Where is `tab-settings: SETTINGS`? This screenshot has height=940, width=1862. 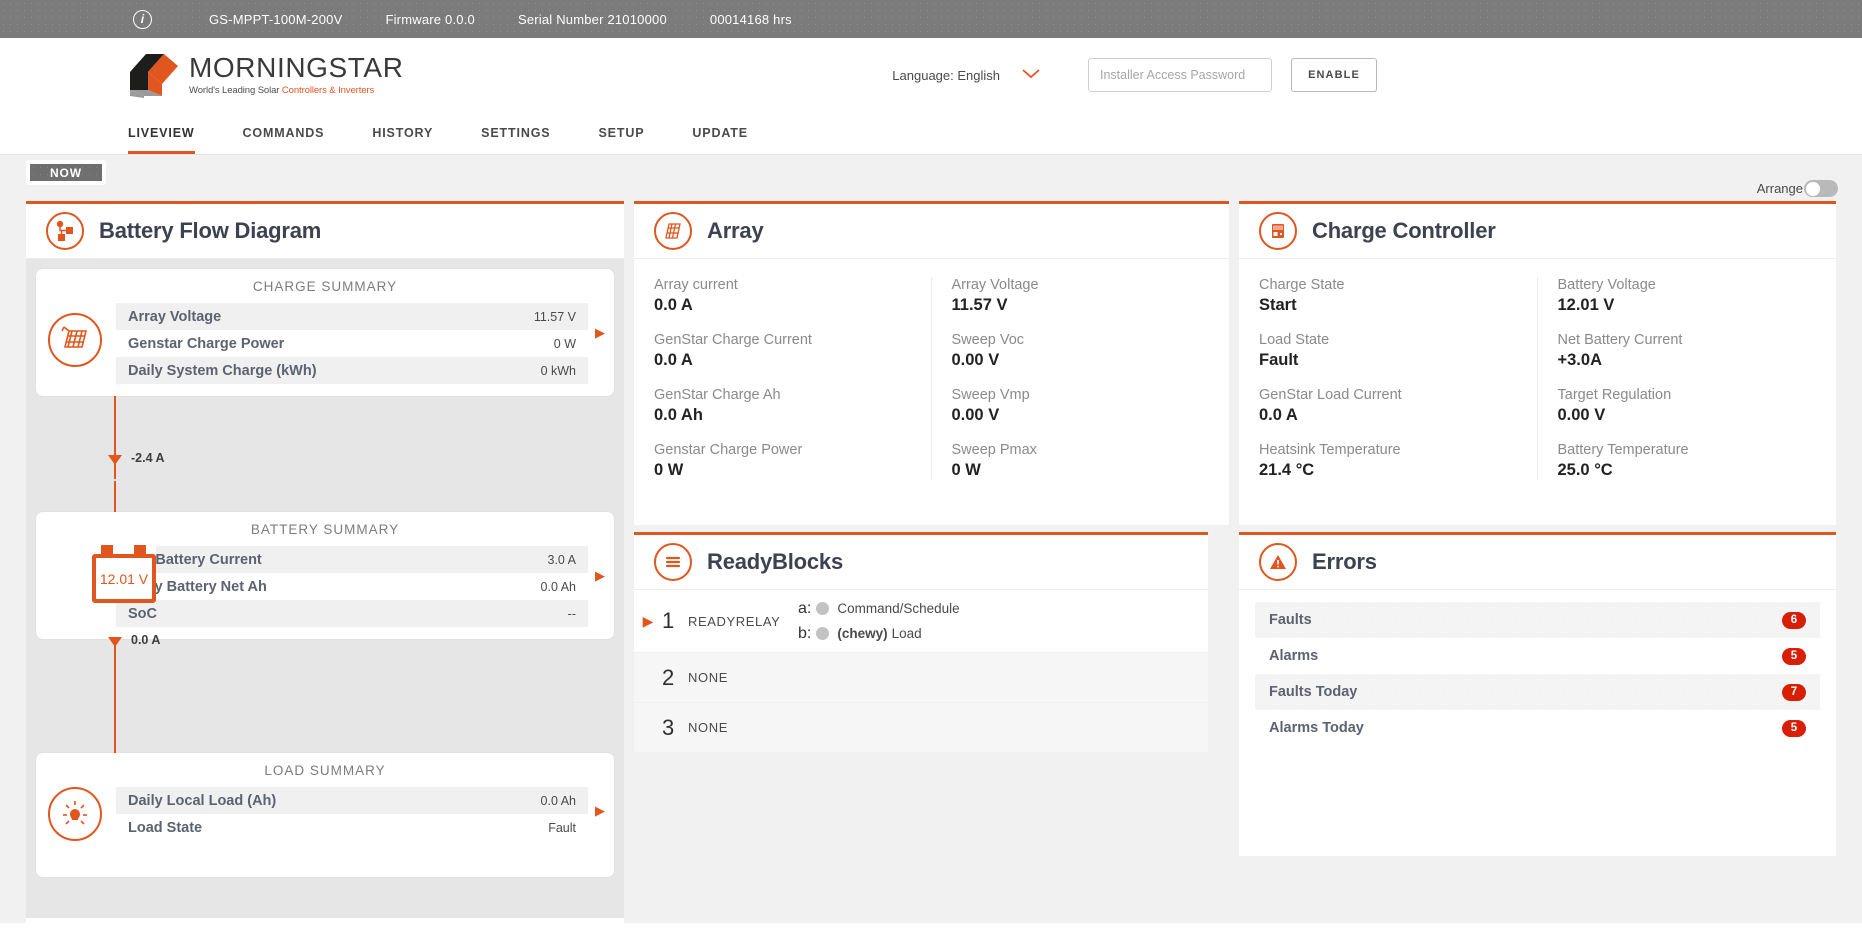 tab-settings: SETTINGS is located at coordinates (515, 140).